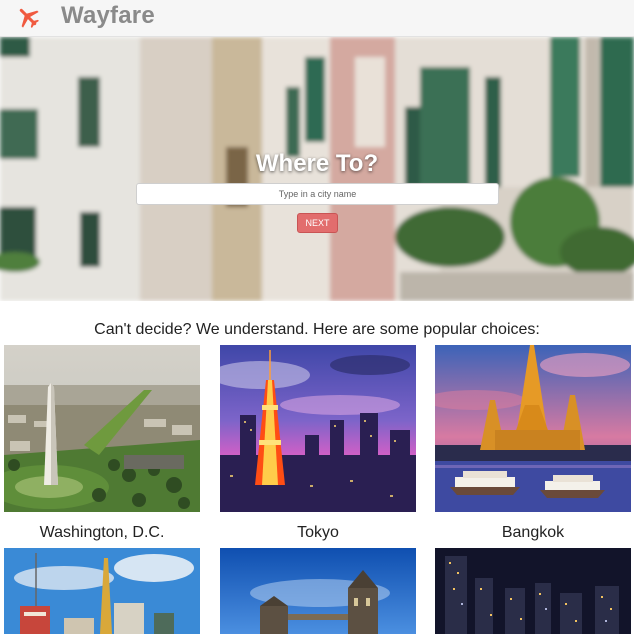 This screenshot has height=634, width=634. Describe the element at coordinates (108, 16) in the screenshot. I see `brand-name: Wayfare` at that location.